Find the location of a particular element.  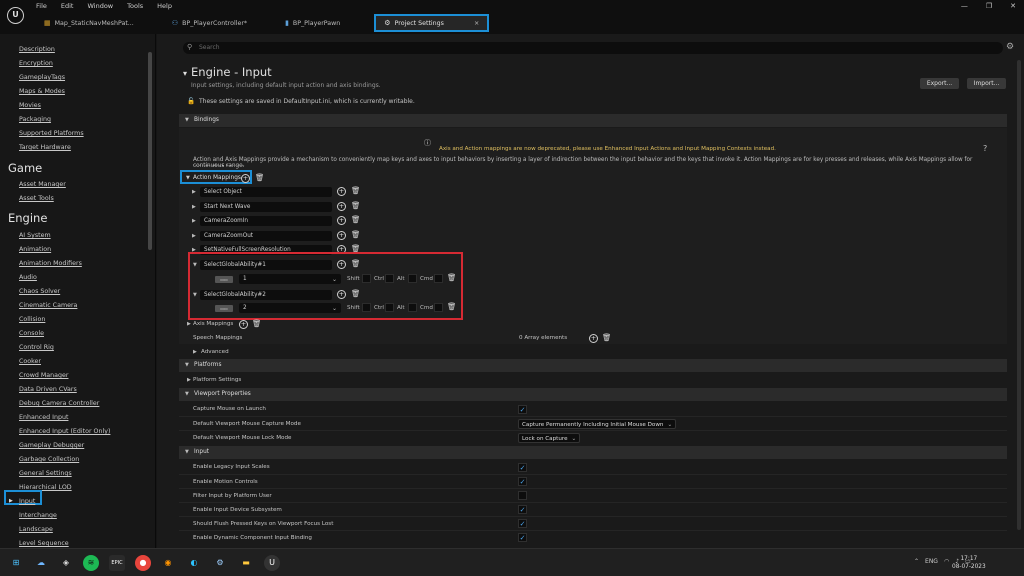

input-section-header: ▼ Input is located at coordinates (593, 452).